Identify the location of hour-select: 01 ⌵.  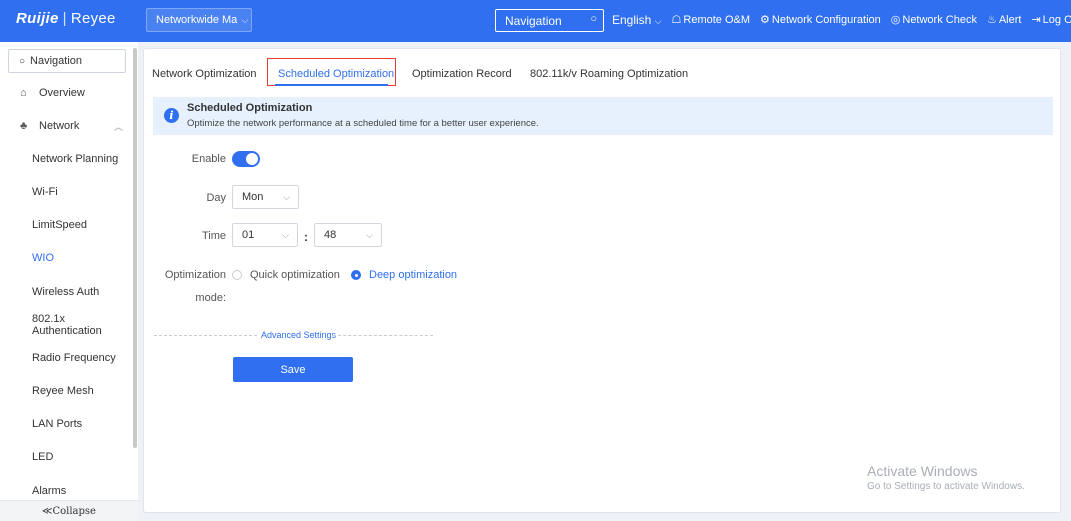
(265, 235).